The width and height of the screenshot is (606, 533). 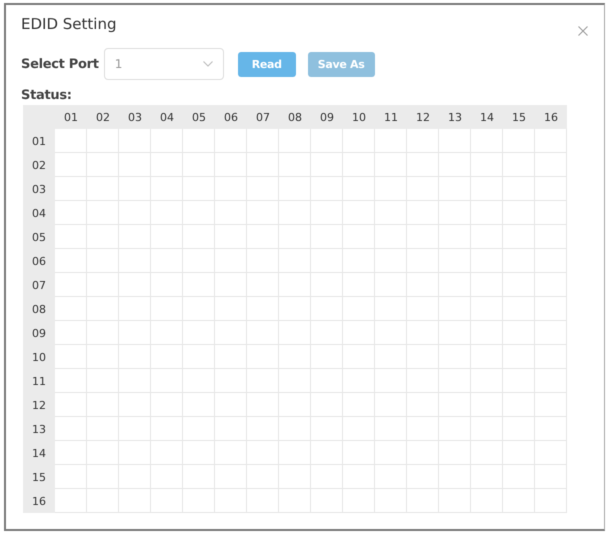 I want to click on column-header: 09, so click(x=327, y=117).